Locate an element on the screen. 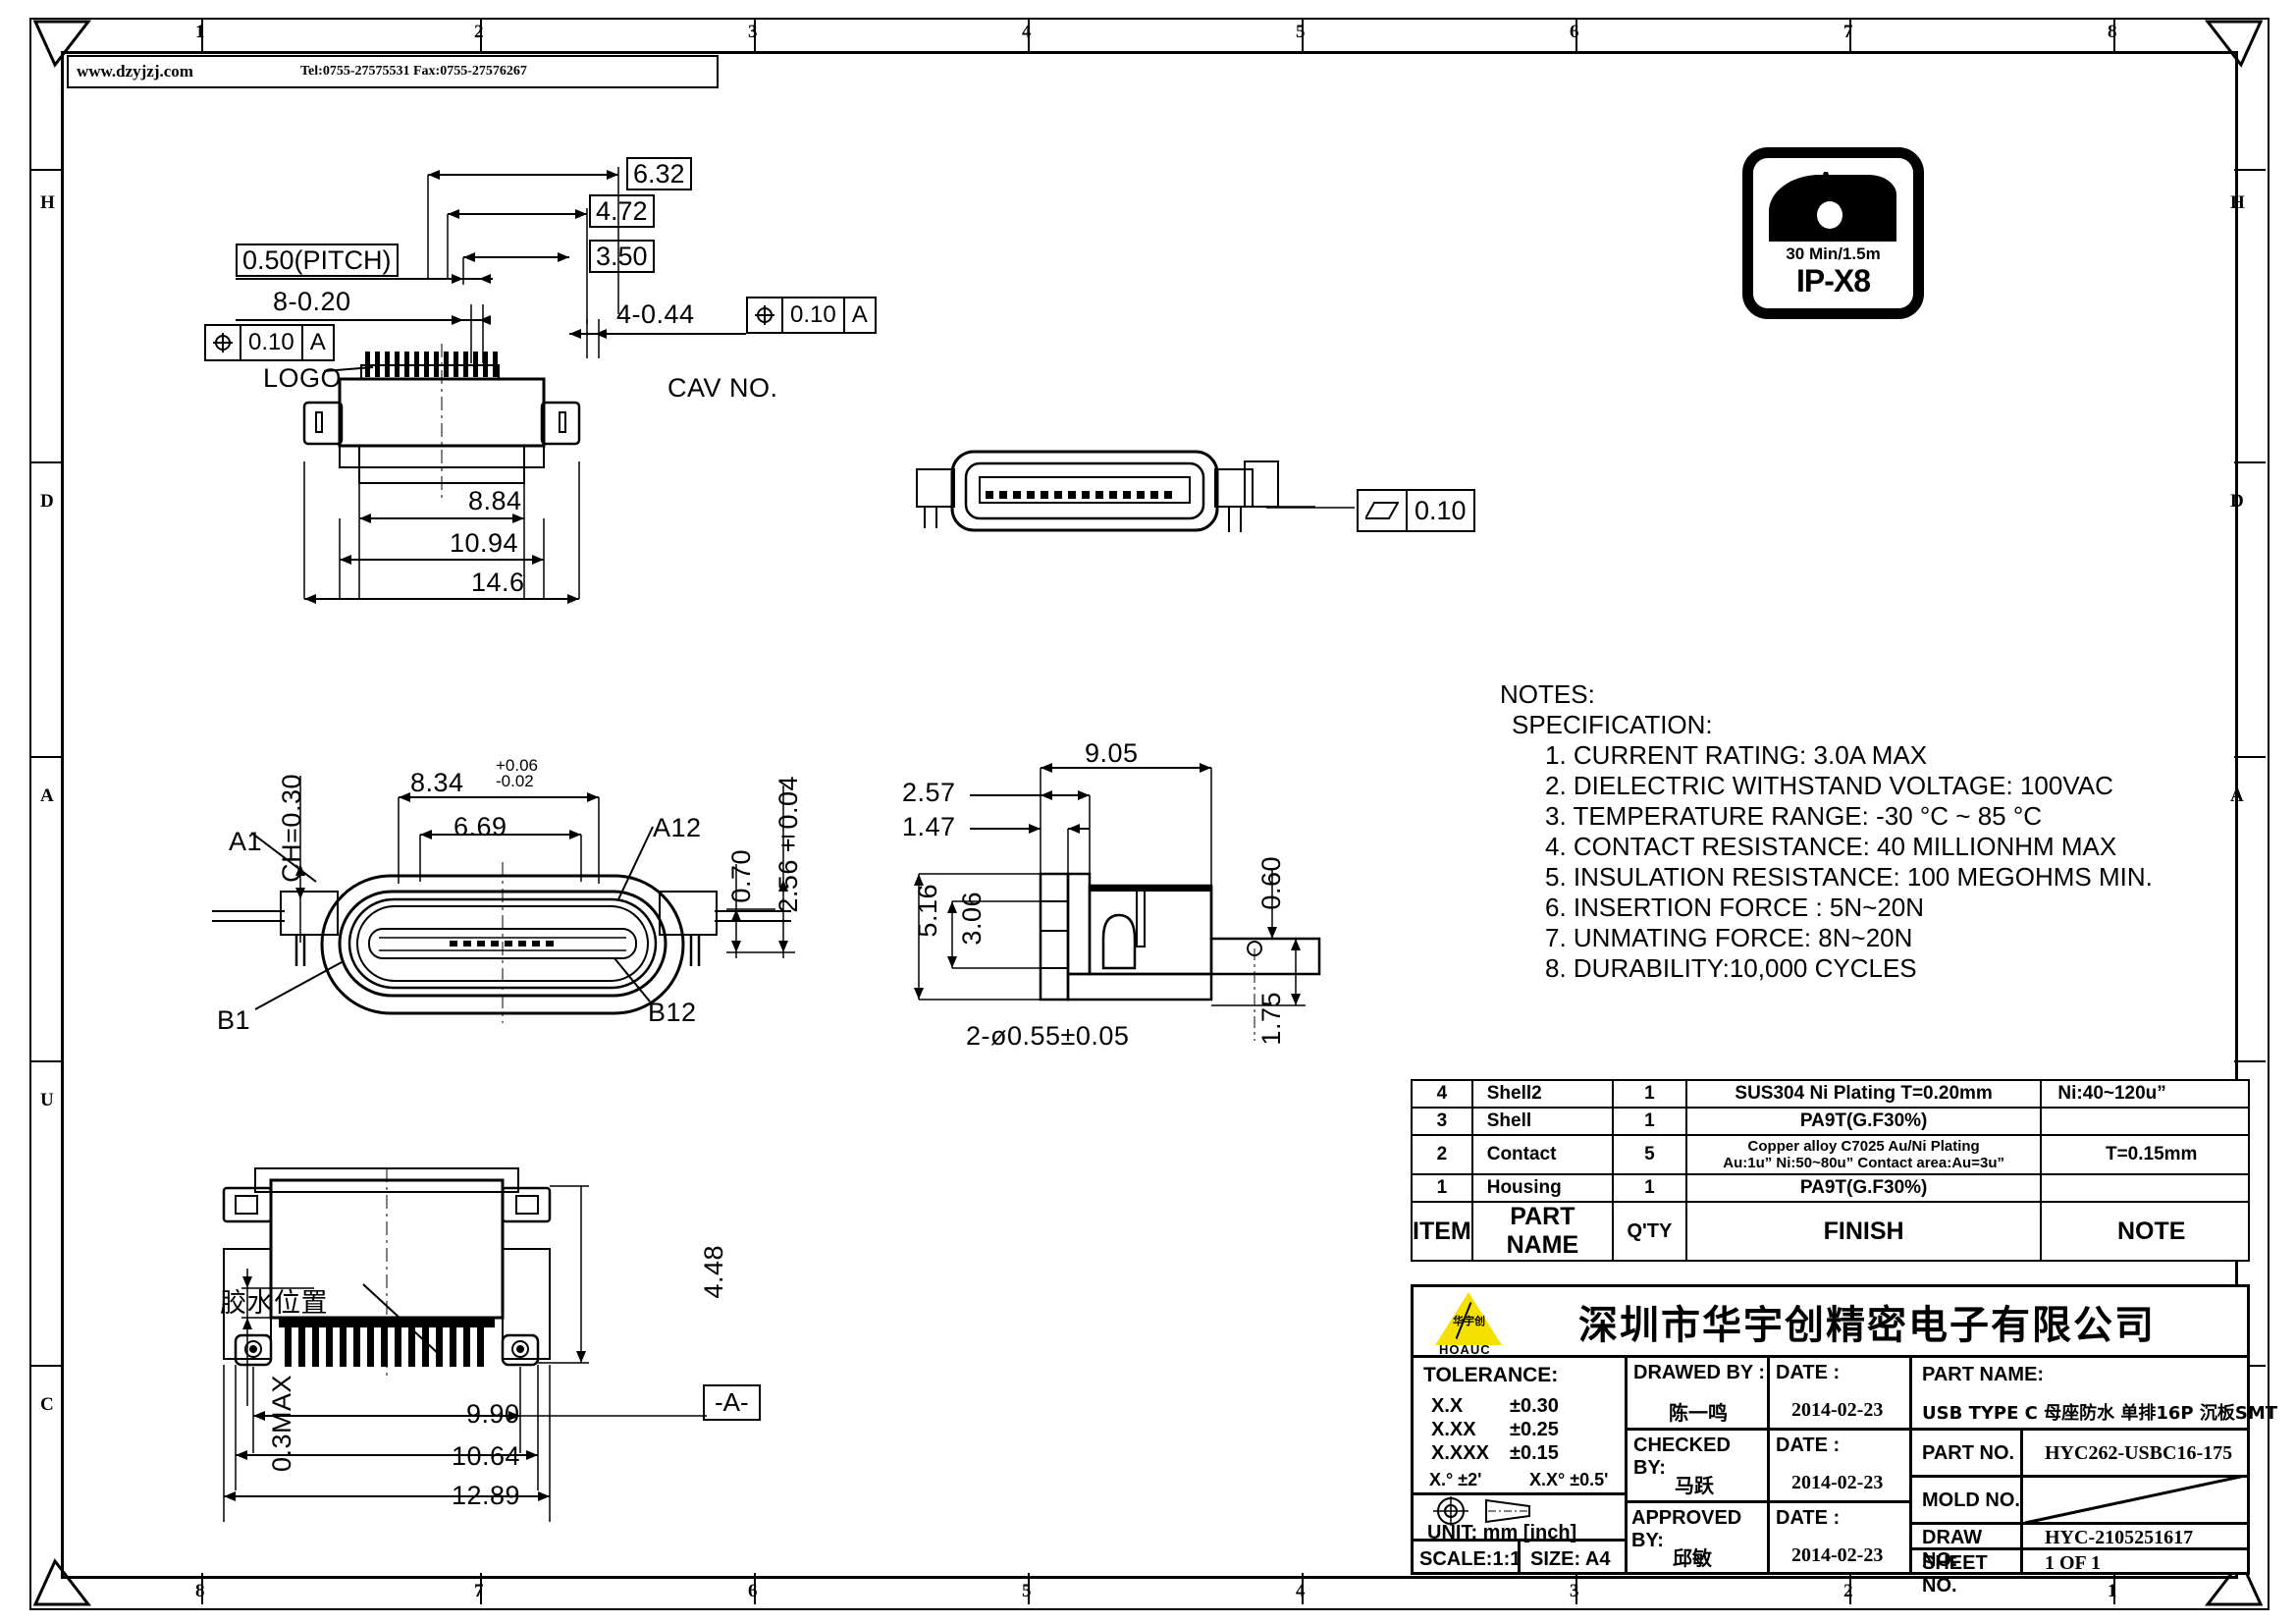 The image size is (2296, 1624). draw-no-value: HYC-2105251617 is located at coordinates (2119, 1537).